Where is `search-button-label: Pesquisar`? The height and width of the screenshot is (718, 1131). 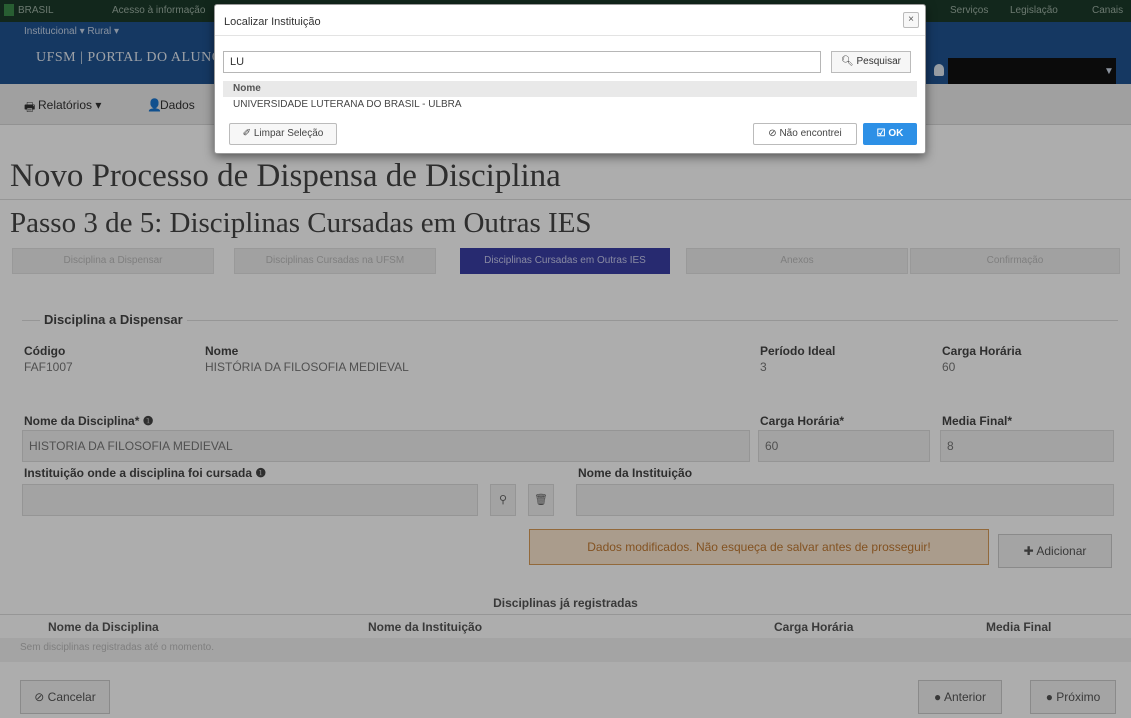 search-button-label: Pesquisar is located at coordinates (878, 61).